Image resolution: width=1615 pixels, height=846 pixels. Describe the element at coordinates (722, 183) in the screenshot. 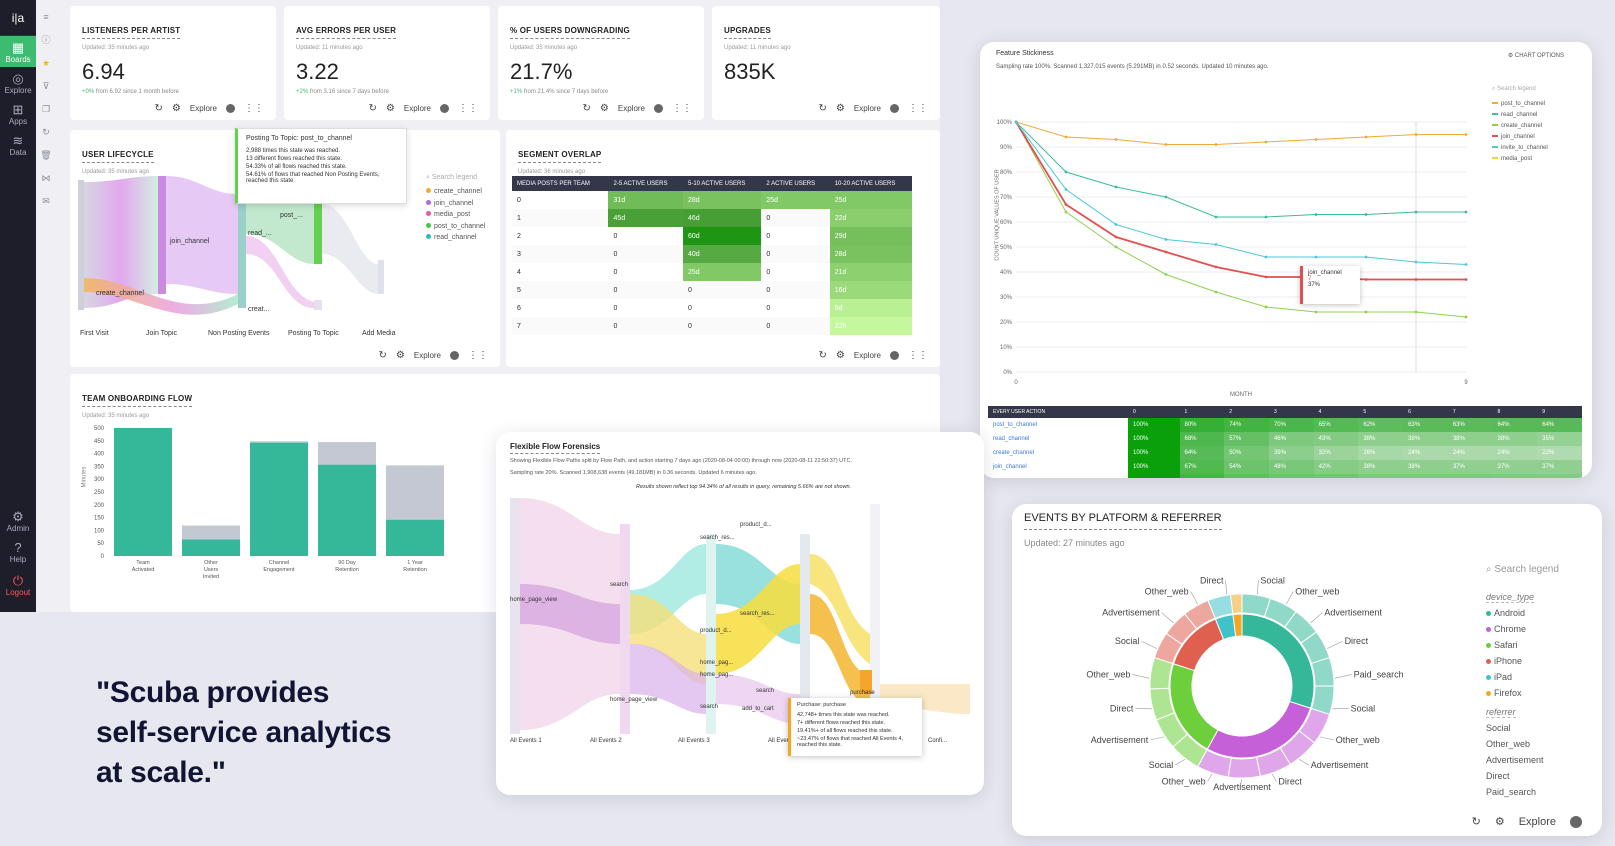

I see `column-header: 5-10 ACTIVE USERS` at that location.